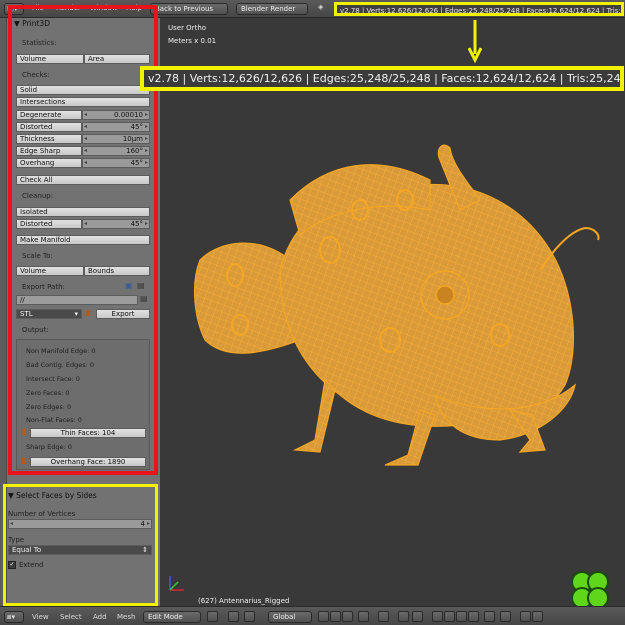 Image resolution: width=625 pixels, height=625 pixels. What do you see at coordinates (116, 224) in the screenshot?
I see `distorted-cleanup-field: ◂ 45° ▸` at bounding box center [116, 224].